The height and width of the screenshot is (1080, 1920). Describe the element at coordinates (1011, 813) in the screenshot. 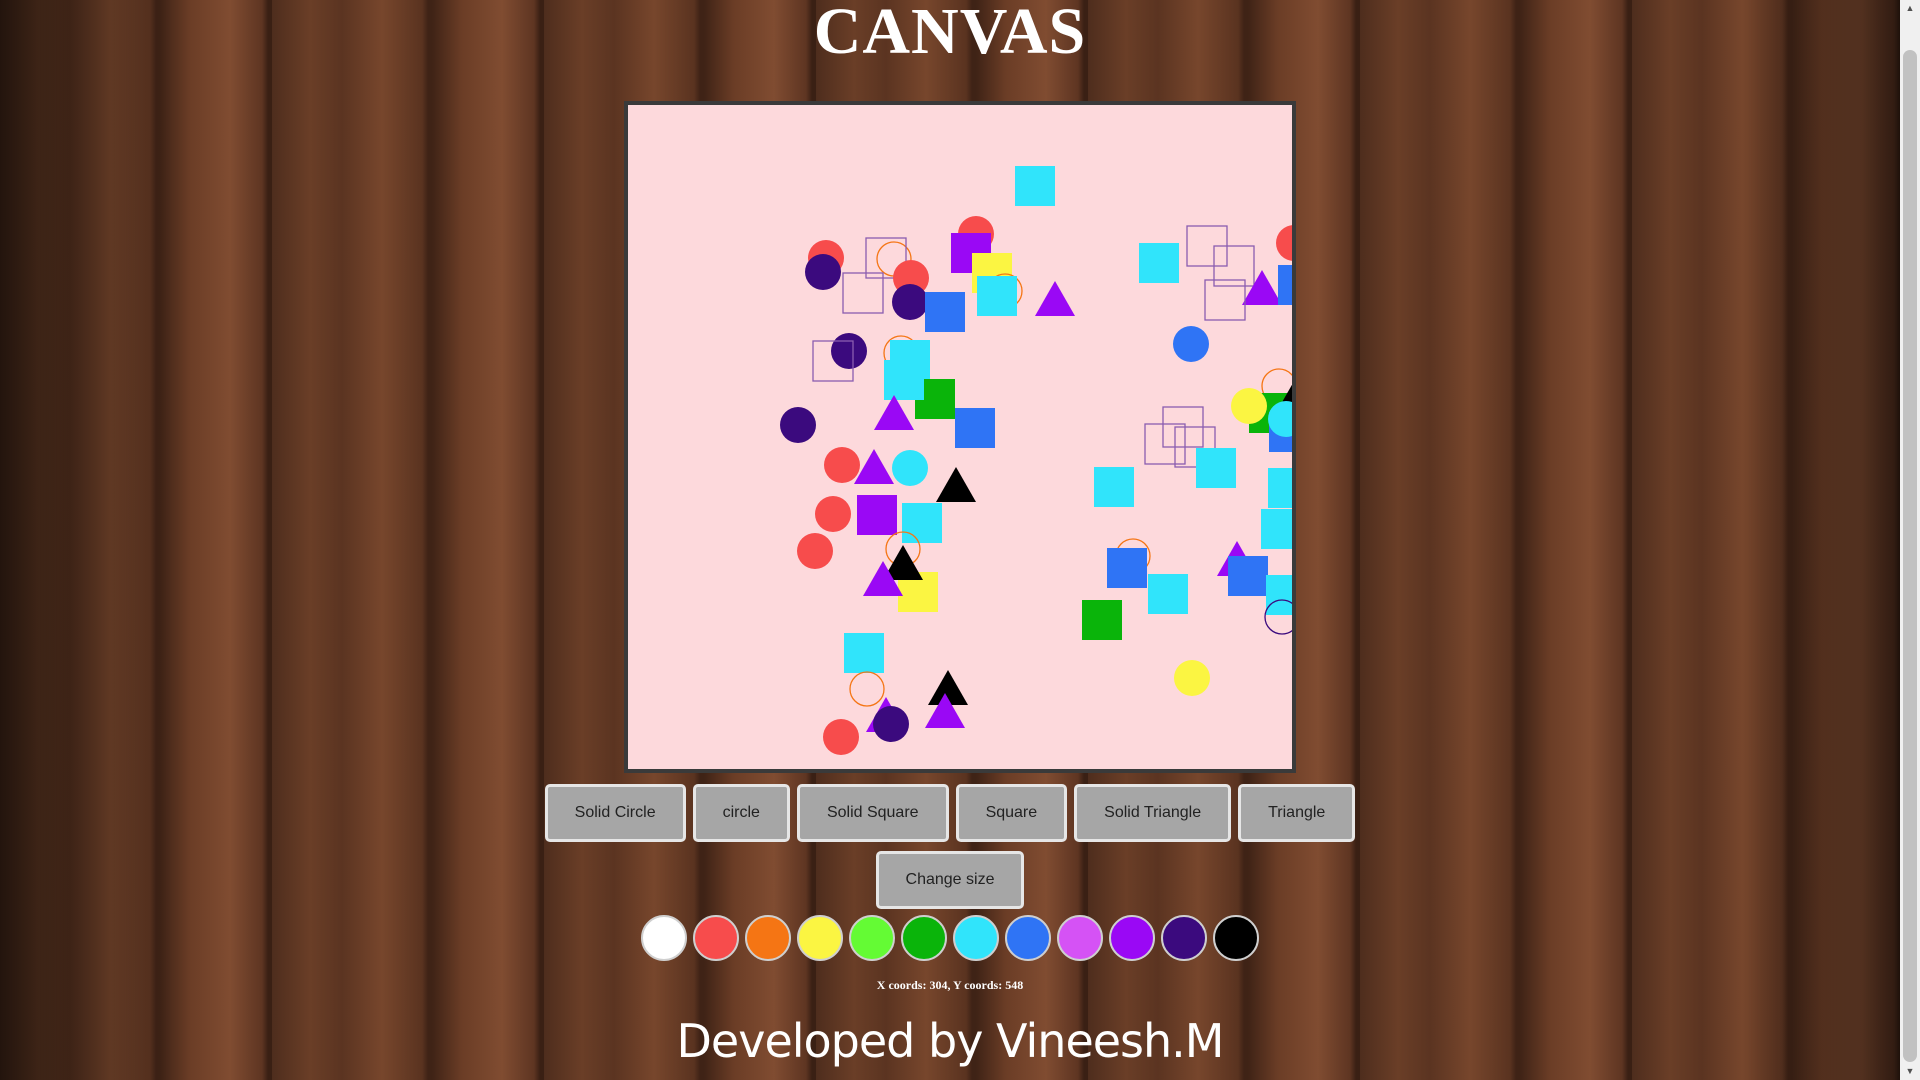

I see `square-button: Square` at that location.